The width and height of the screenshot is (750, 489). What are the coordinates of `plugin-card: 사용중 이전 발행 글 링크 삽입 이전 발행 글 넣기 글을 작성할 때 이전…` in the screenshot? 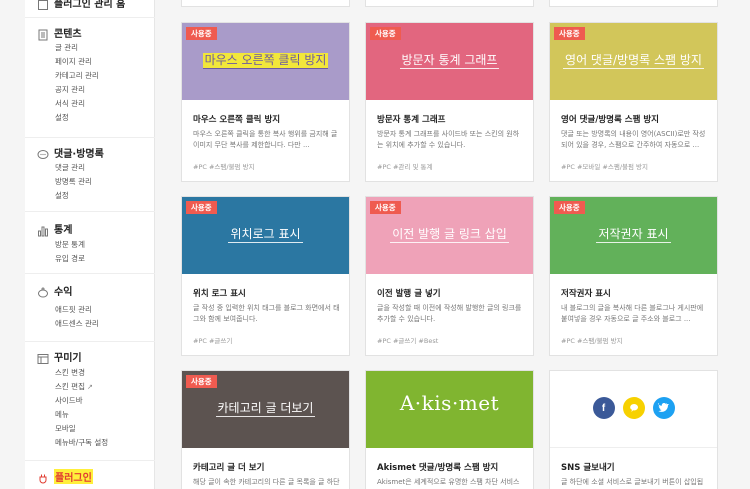 It's located at (449, 276).